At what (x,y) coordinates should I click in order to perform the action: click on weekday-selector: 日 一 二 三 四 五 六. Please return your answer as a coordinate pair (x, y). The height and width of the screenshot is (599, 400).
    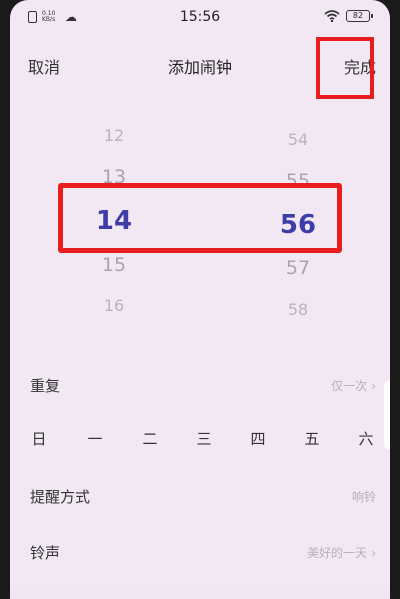
    Looking at the image, I should click on (200, 440).